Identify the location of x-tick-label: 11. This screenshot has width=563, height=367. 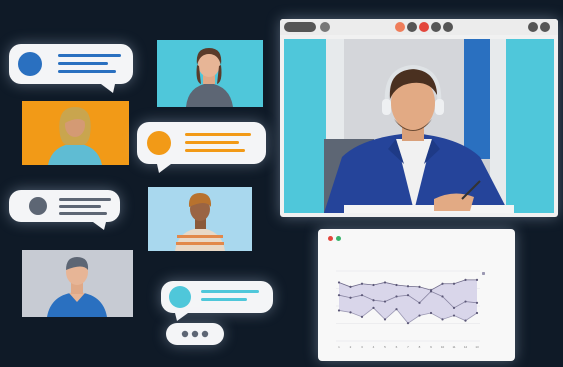
(453, 347).